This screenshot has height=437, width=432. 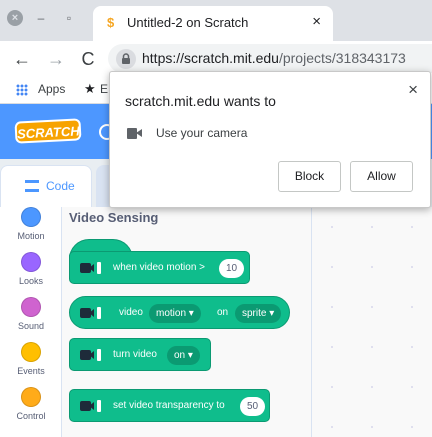 What do you see at coordinates (31, 281) in the screenshot?
I see `category-looks-label: Looks` at bounding box center [31, 281].